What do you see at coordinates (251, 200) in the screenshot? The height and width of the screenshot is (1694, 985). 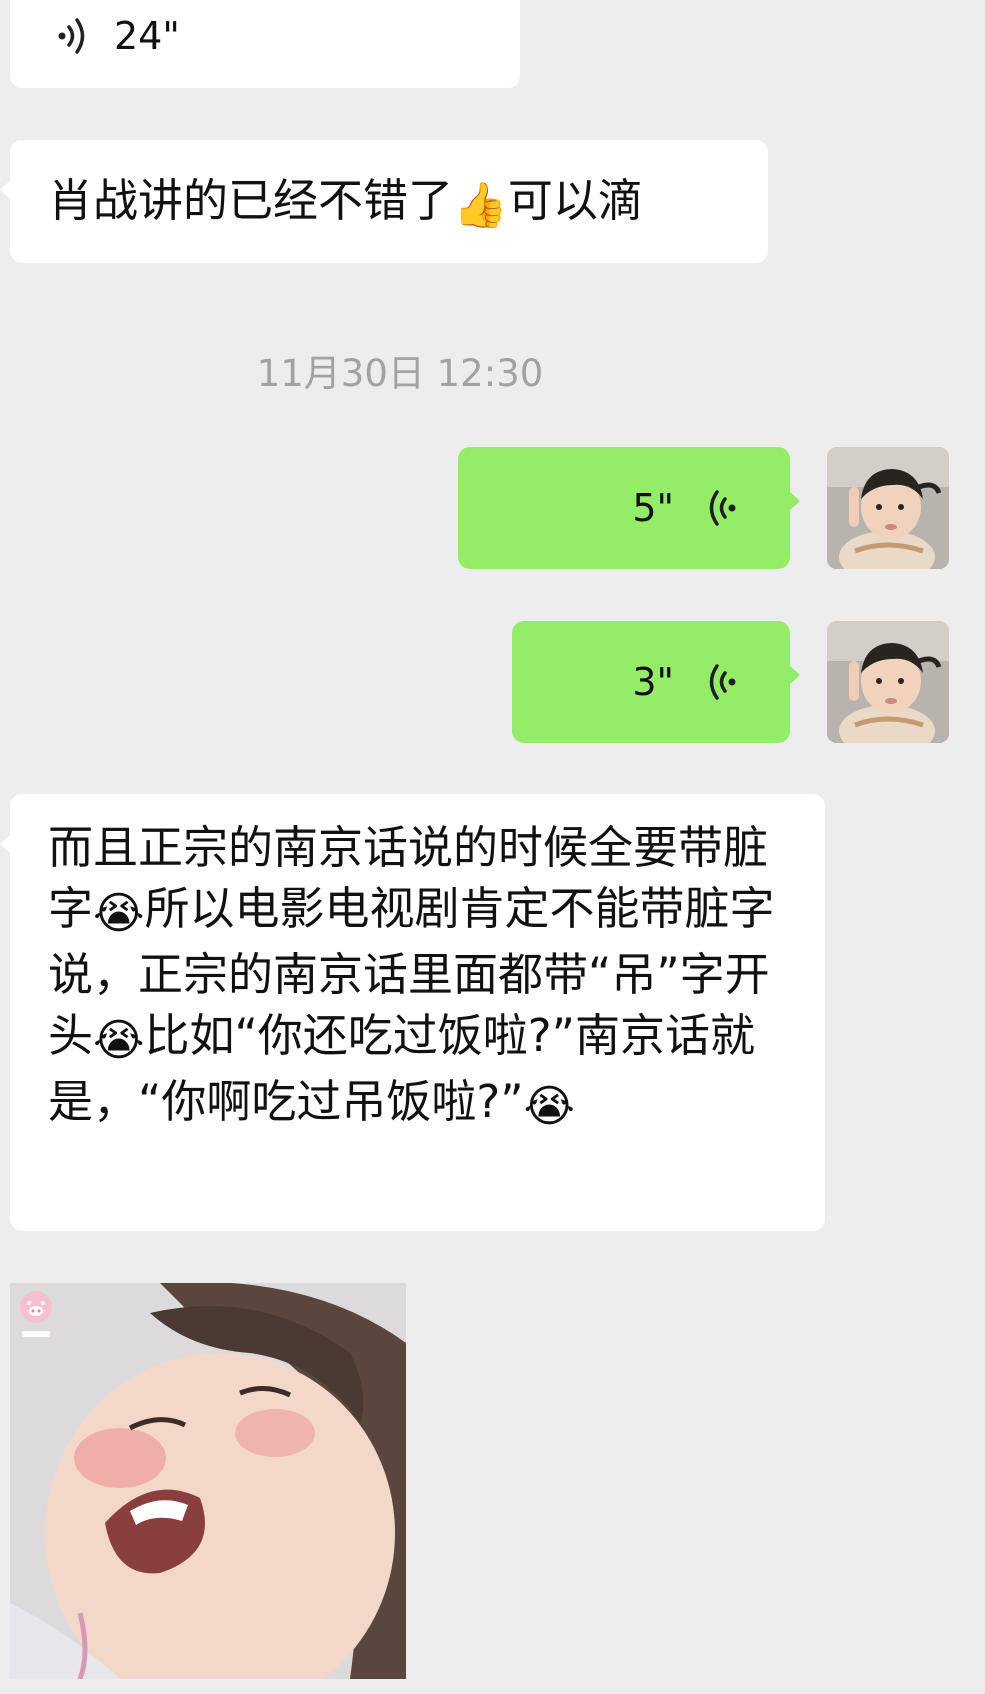 I see `message-text: 肖战讲的已经不错了` at bounding box center [251, 200].